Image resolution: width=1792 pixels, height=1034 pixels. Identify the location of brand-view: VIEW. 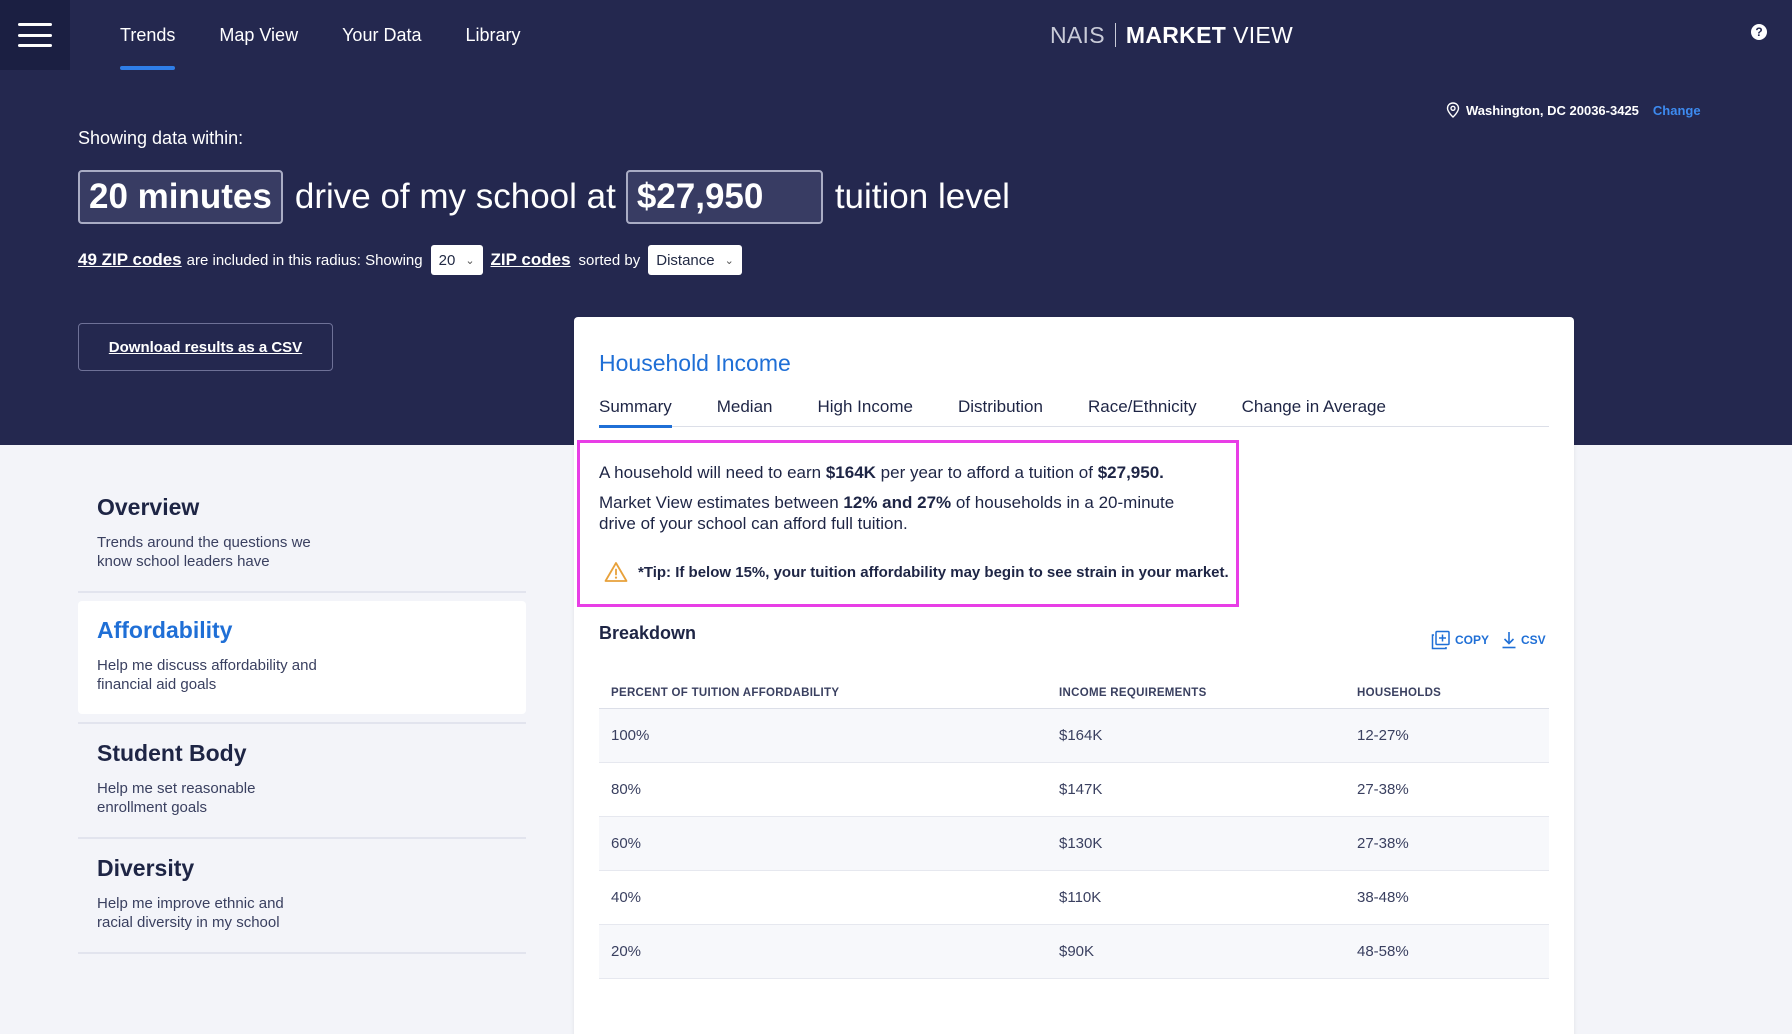
(1263, 34).